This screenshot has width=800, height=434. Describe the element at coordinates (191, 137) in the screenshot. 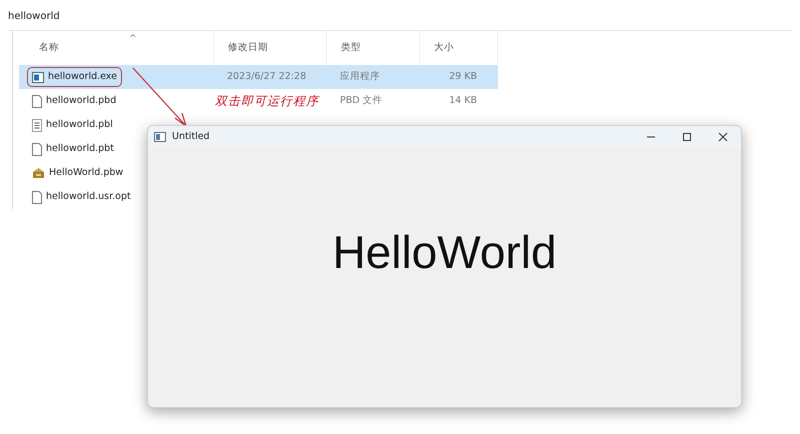

I see `window-title: Untitled` at that location.